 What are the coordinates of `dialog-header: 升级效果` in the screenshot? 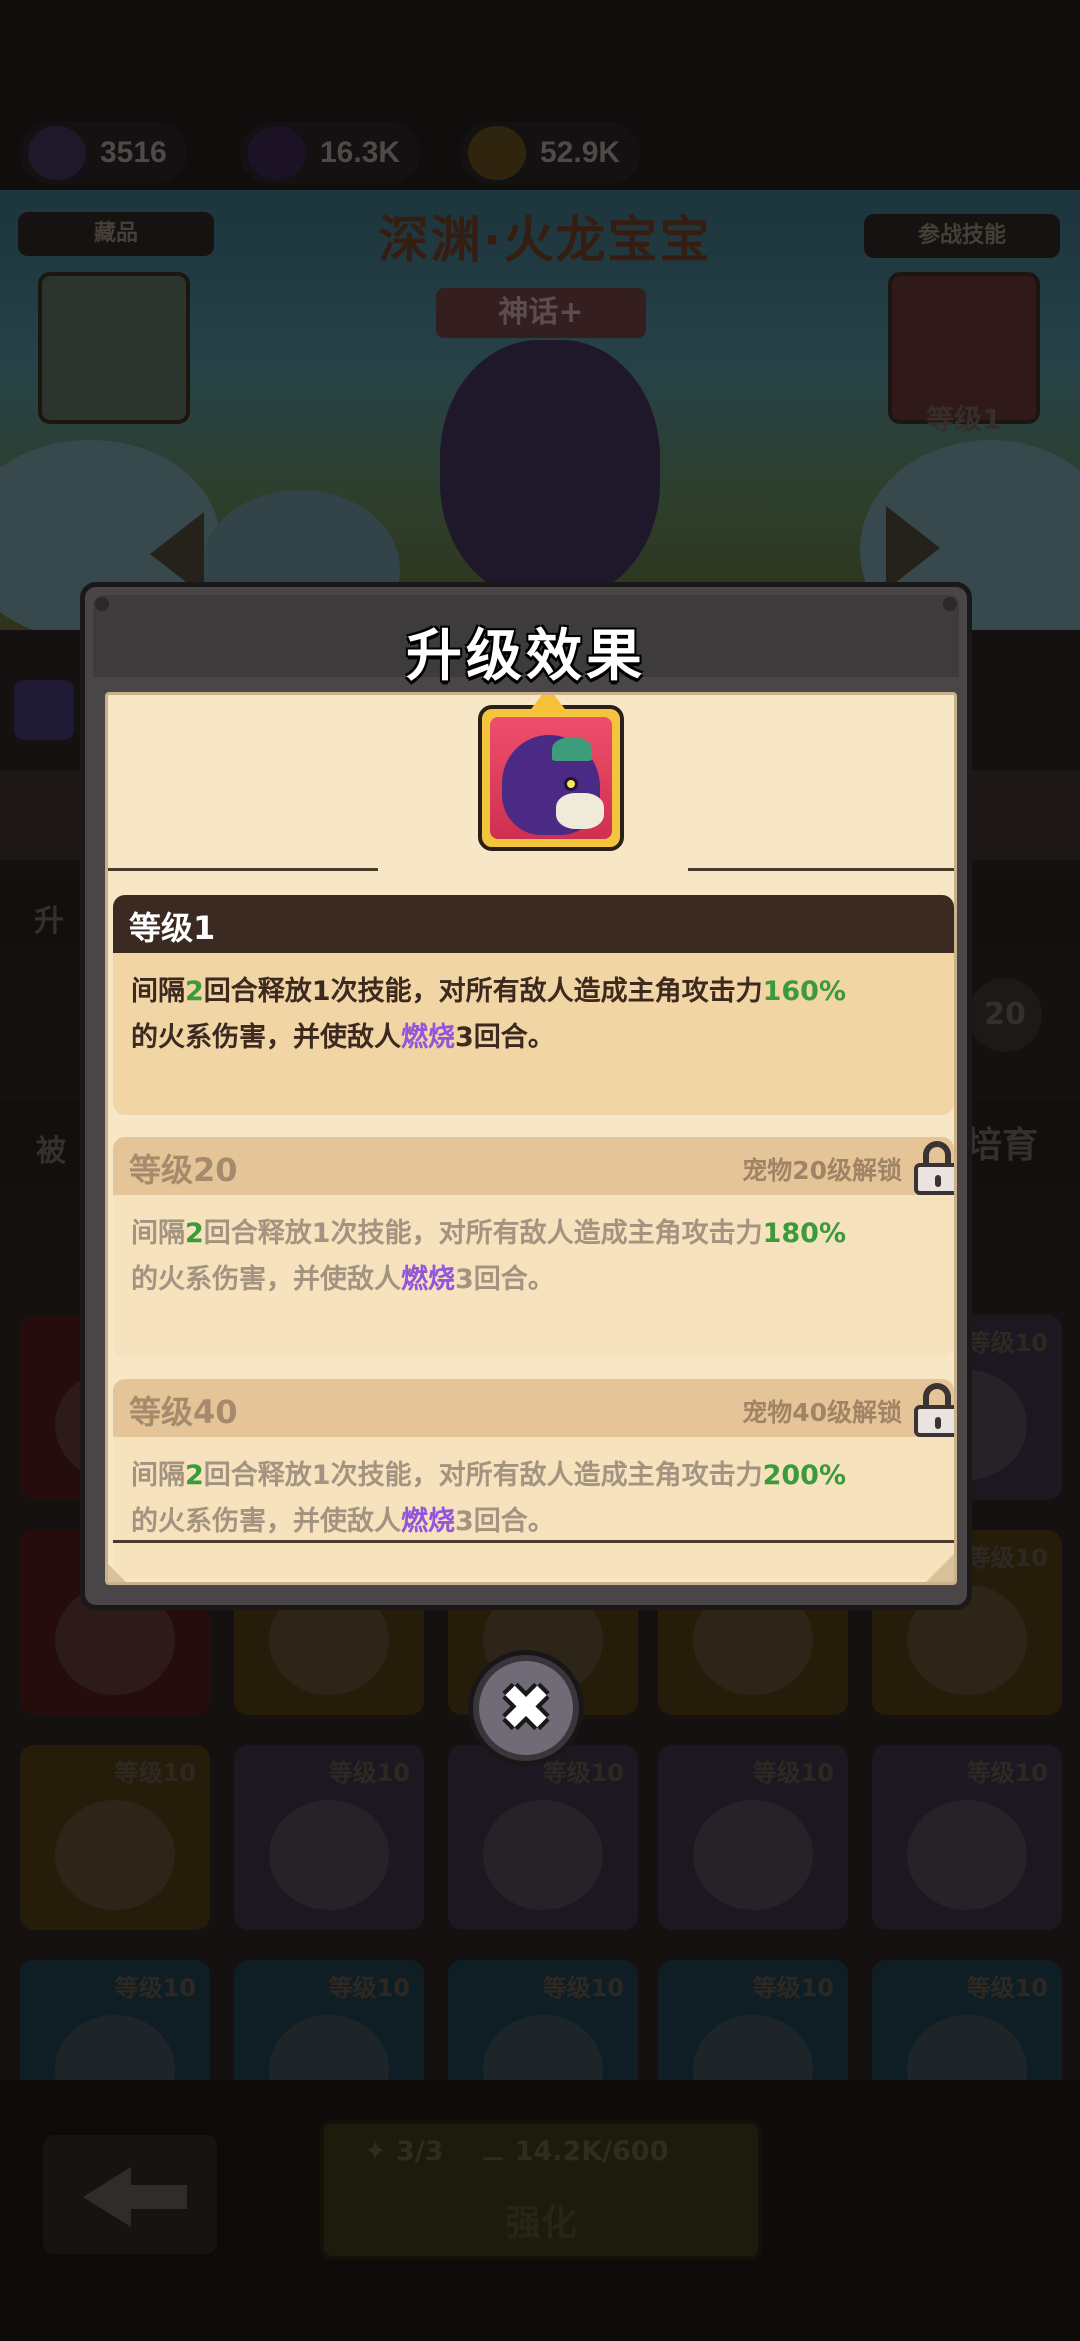 It's located at (526, 642).